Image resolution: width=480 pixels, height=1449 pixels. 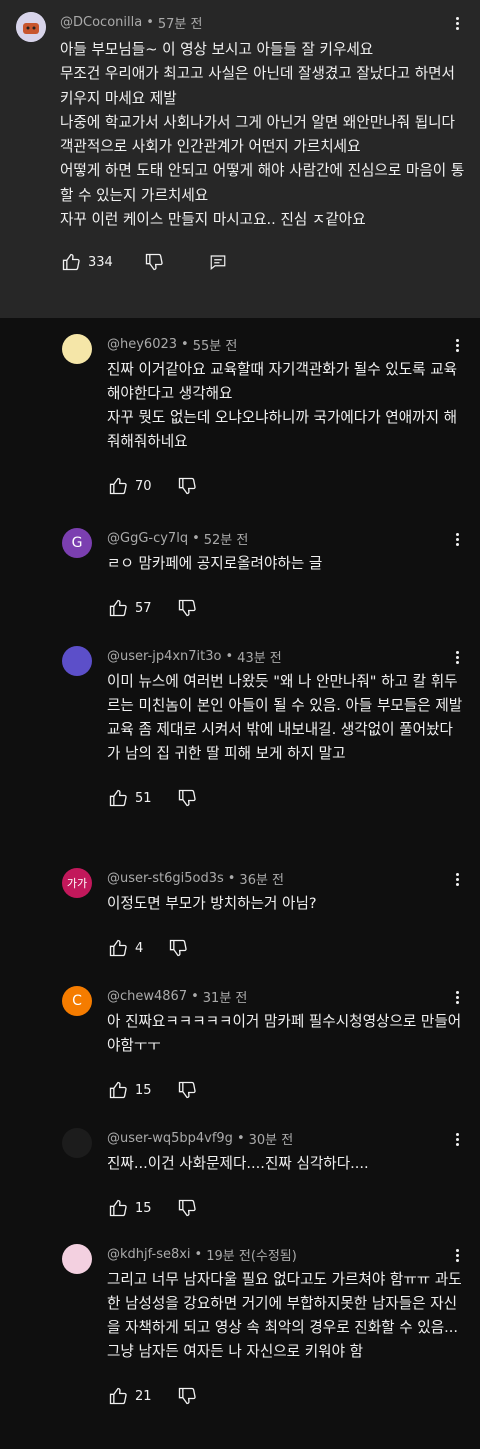 What do you see at coordinates (143, 608) in the screenshot?
I see `like-count: 57` at bounding box center [143, 608].